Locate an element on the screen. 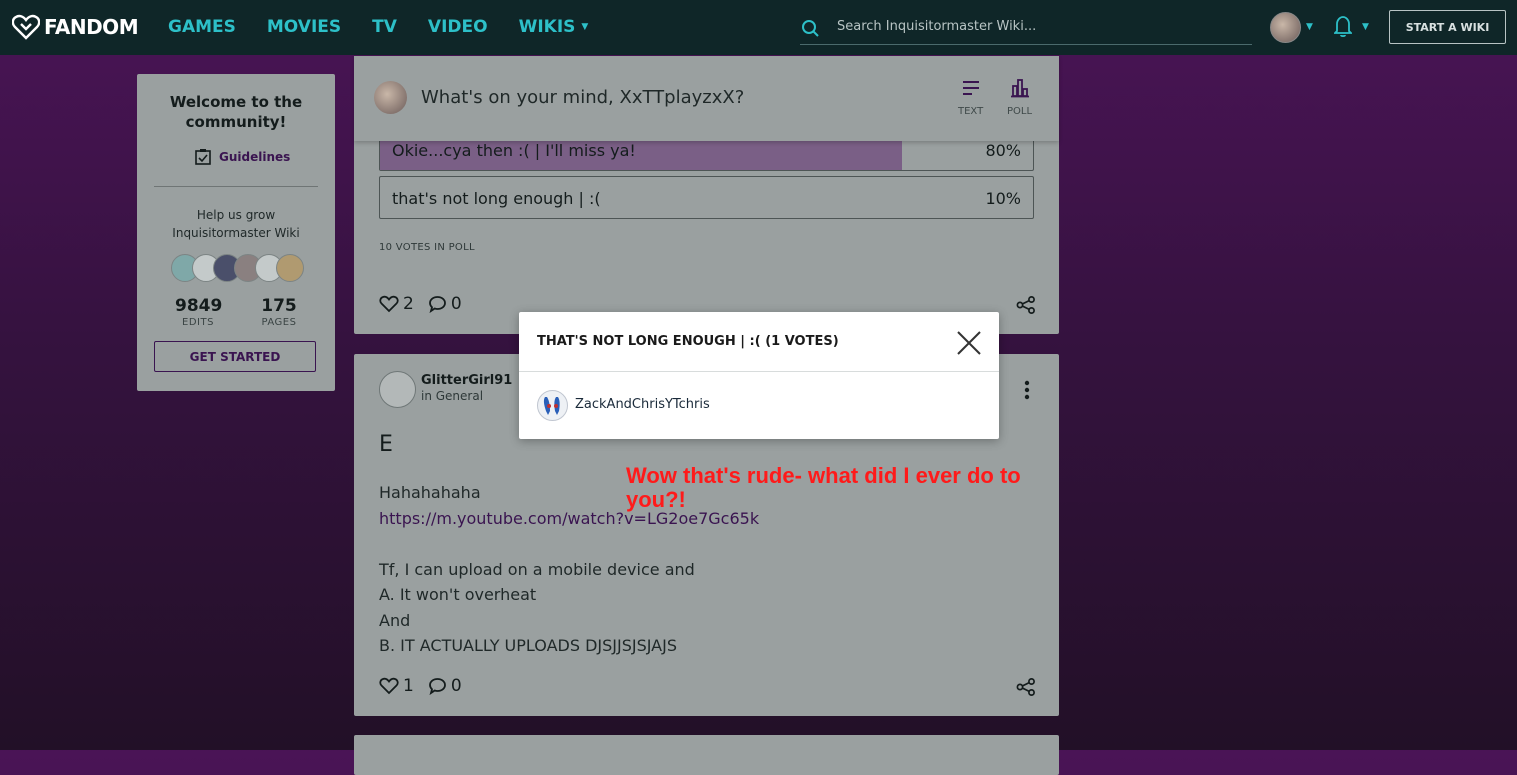 This screenshot has height=775, width=1517. nav-wikis: WIKIS ▼ is located at coordinates (554, 27).